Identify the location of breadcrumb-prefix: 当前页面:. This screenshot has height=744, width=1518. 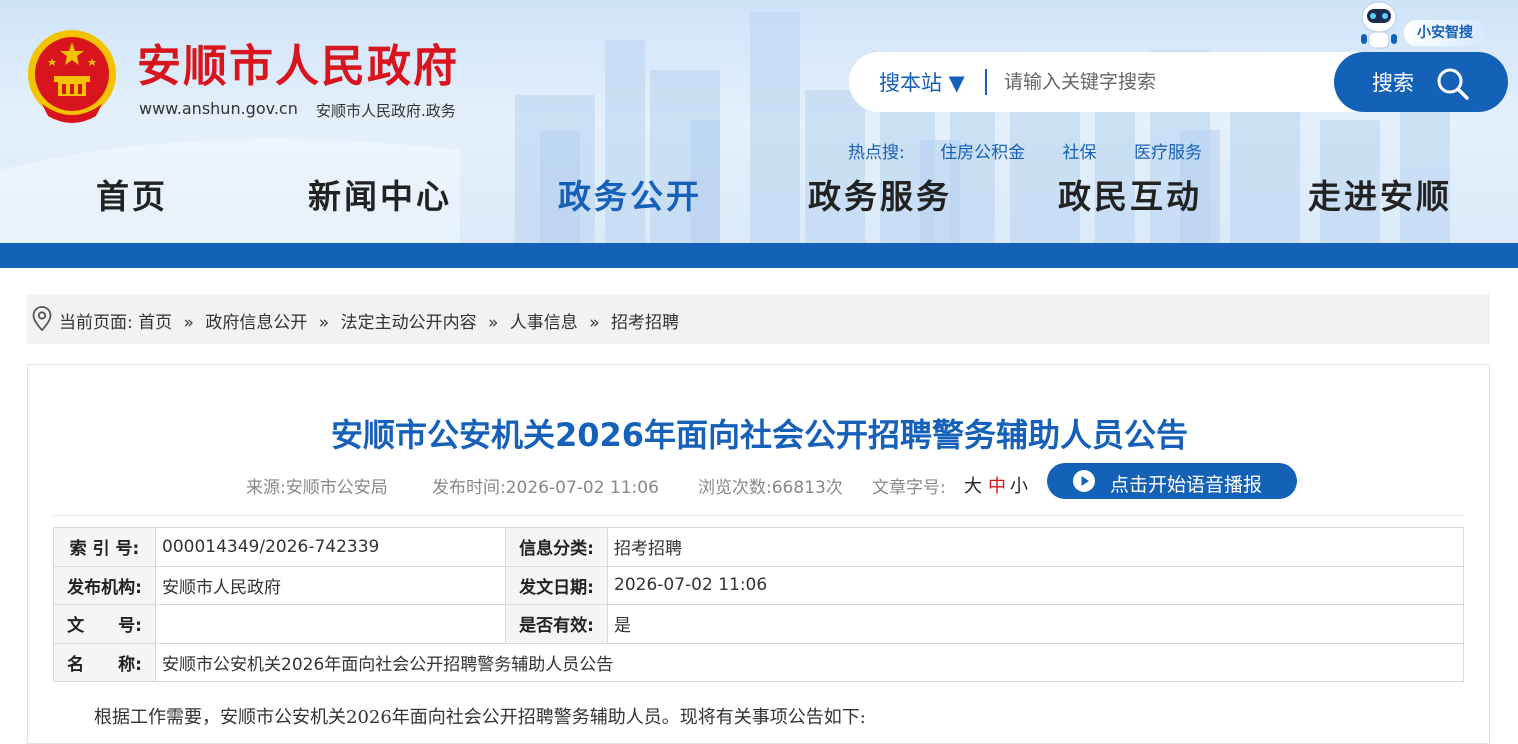
(96, 323).